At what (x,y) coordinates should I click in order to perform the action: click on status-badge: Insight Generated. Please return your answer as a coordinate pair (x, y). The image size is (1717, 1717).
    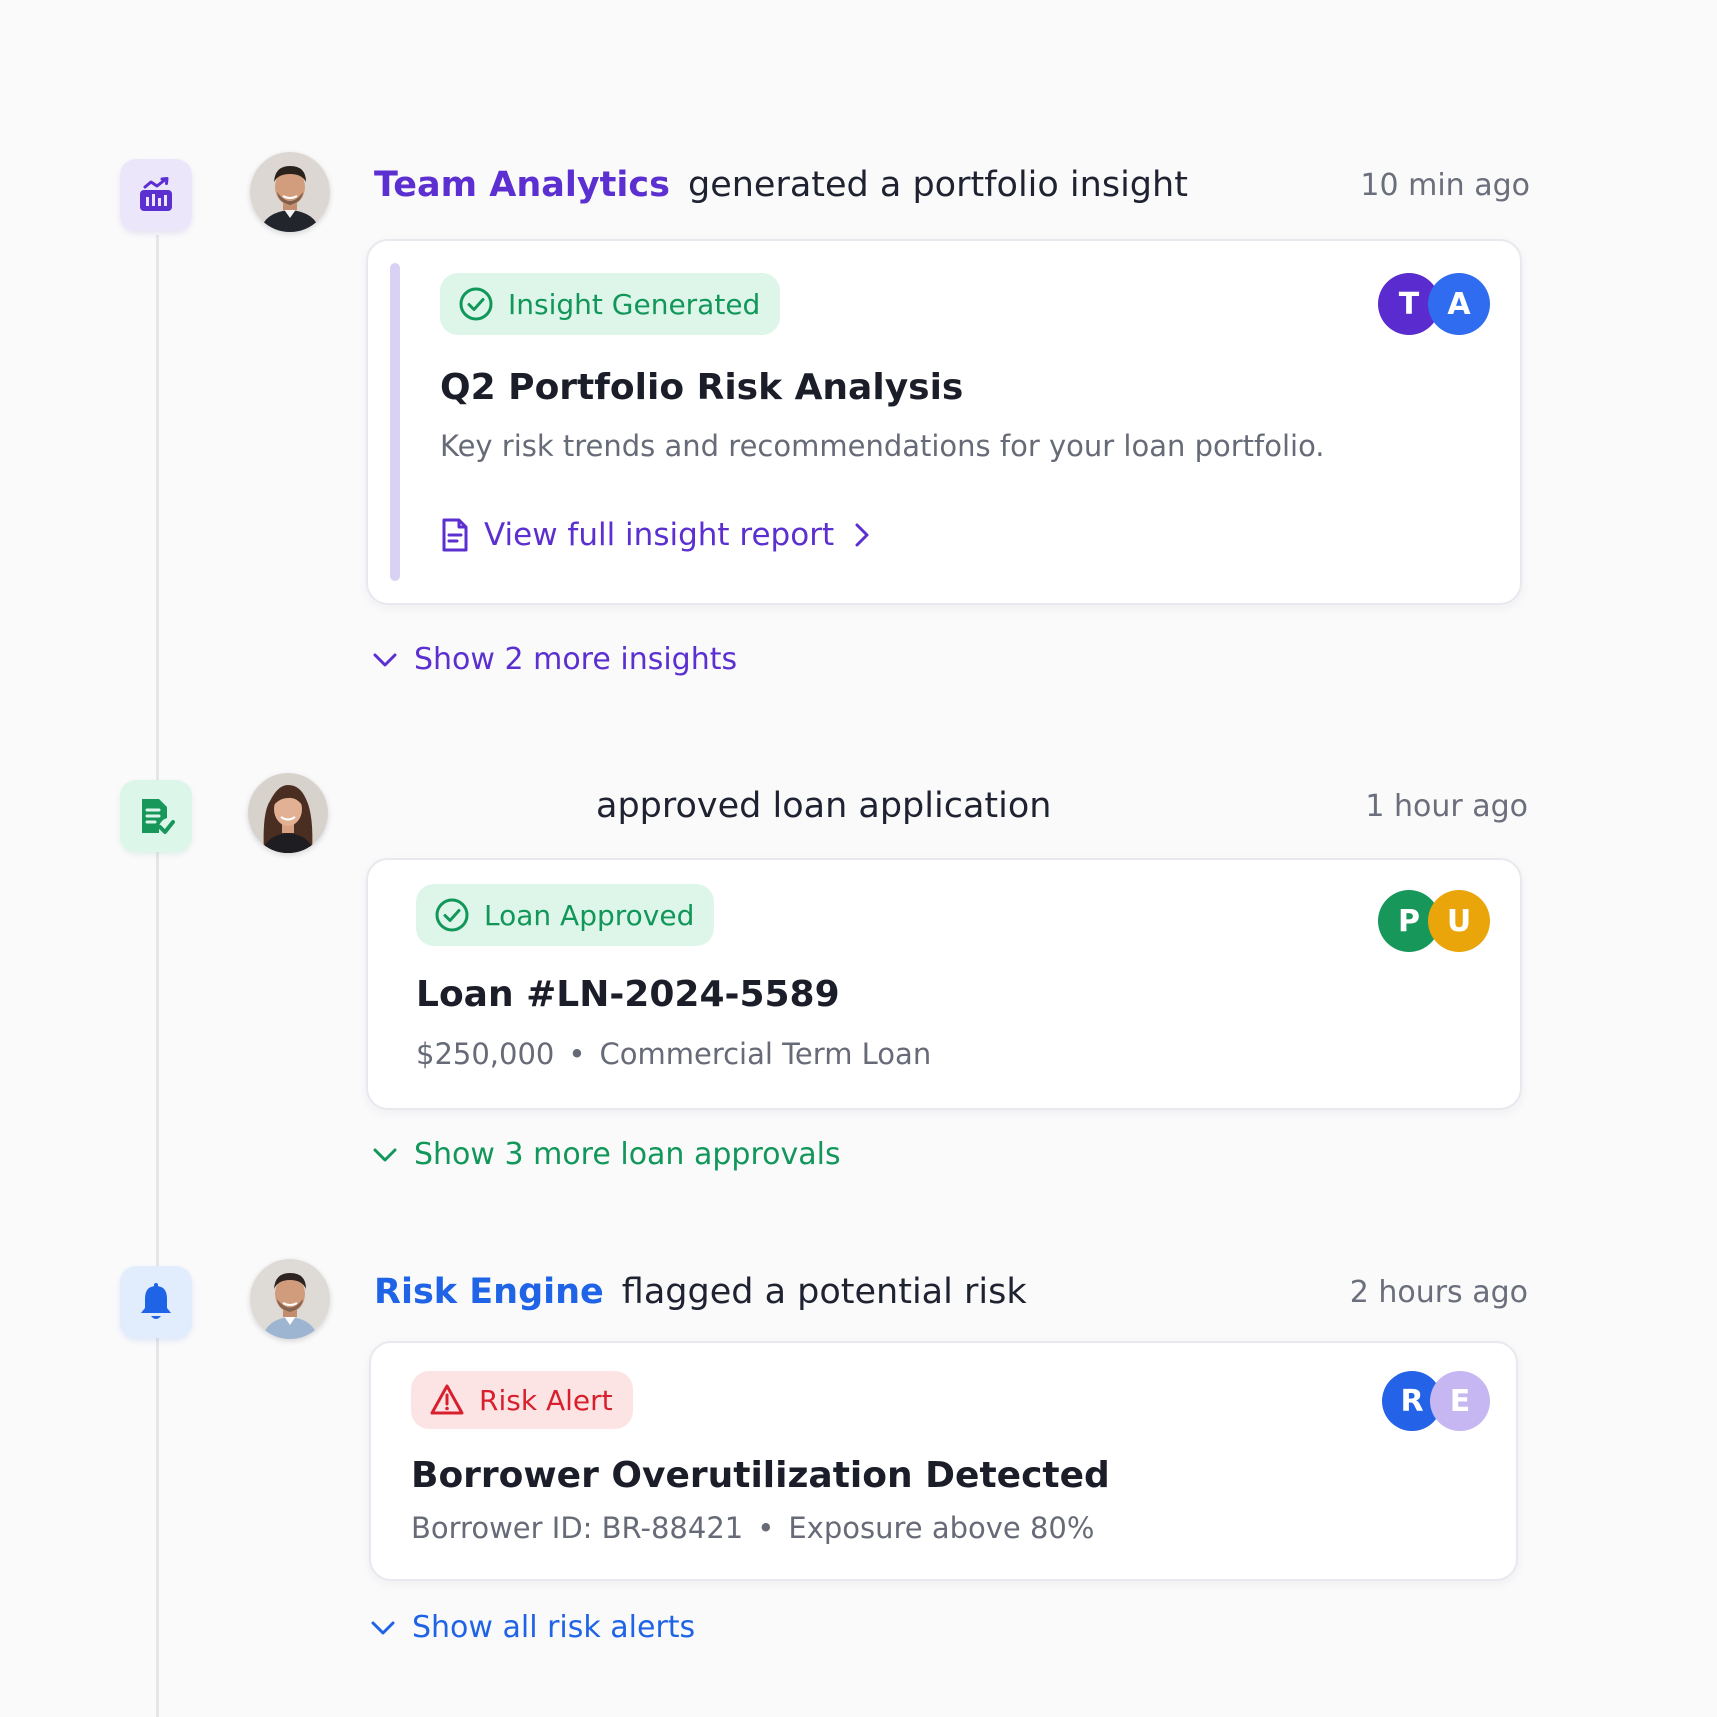
    Looking at the image, I should click on (610, 304).